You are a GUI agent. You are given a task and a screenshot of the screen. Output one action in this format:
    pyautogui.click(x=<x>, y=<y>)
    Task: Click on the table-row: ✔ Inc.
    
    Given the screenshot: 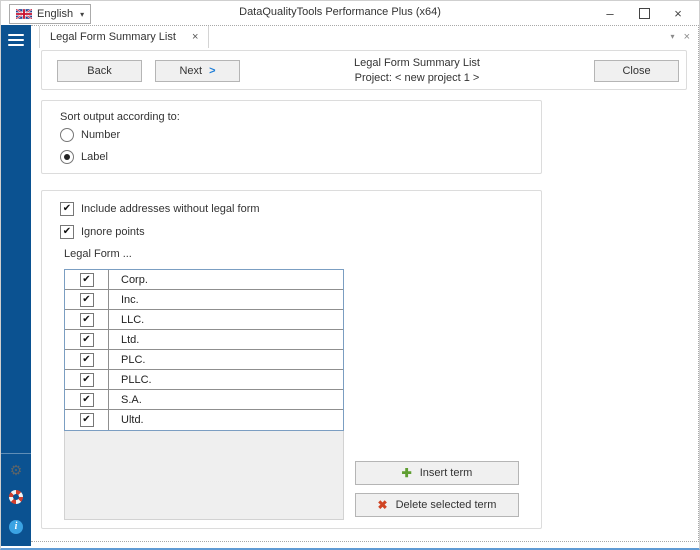 What is the action you would take?
    pyautogui.click(x=204, y=300)
    